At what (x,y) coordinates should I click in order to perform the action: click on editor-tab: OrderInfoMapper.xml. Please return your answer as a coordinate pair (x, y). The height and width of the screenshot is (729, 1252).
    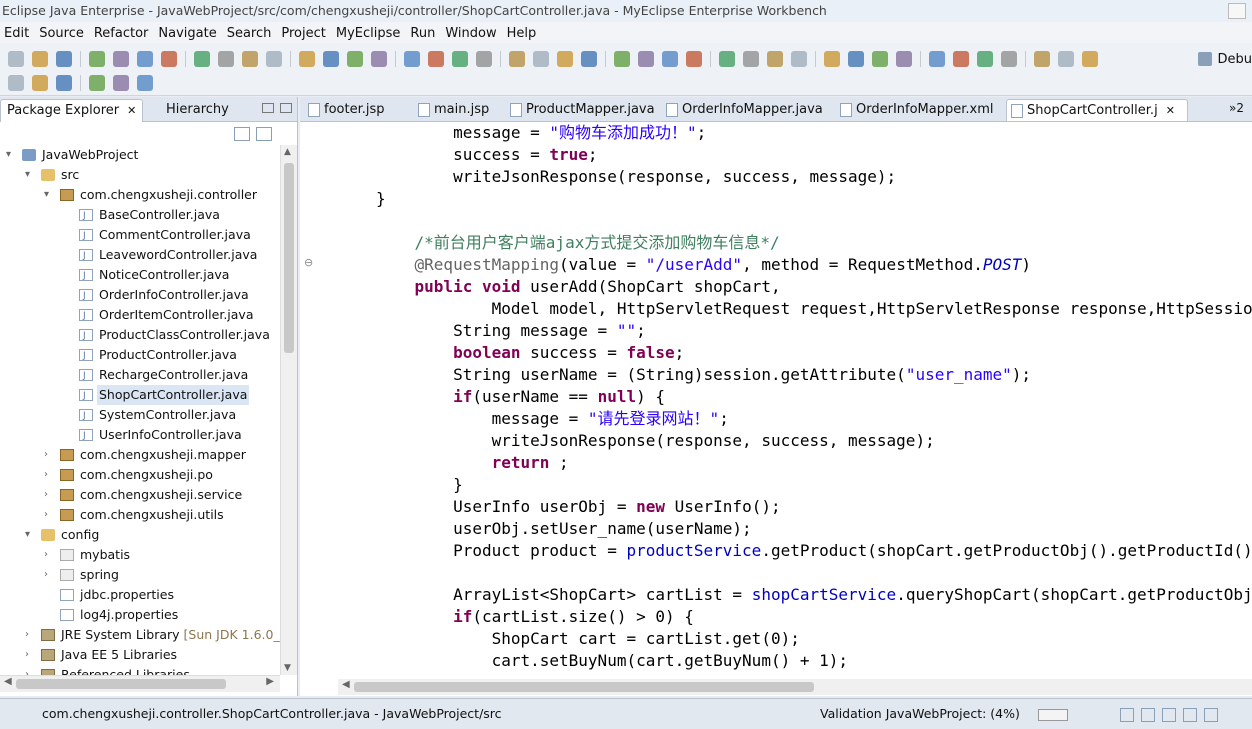
    Looking at the image, I should click on (921, 110).